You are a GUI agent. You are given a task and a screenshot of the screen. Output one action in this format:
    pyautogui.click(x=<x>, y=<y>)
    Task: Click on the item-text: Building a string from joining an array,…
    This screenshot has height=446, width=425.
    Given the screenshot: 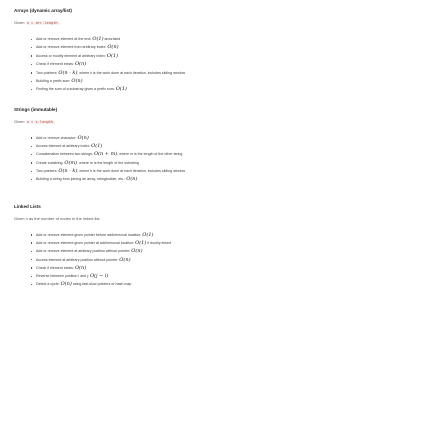 What is the action you would take?
    pyautogui.click(x=81, y=179)
    